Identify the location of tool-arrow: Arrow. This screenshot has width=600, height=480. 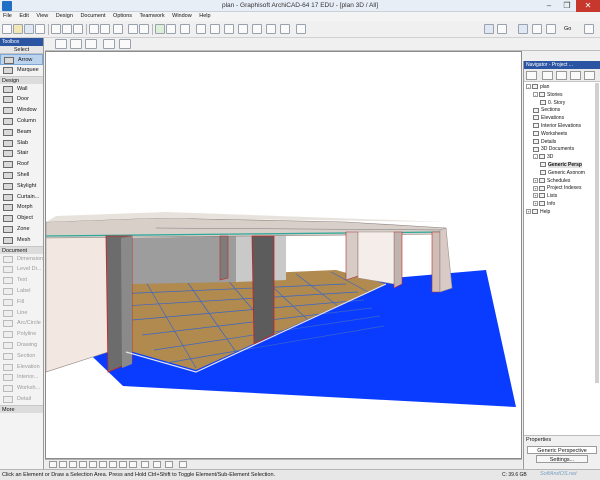
(21, 59).